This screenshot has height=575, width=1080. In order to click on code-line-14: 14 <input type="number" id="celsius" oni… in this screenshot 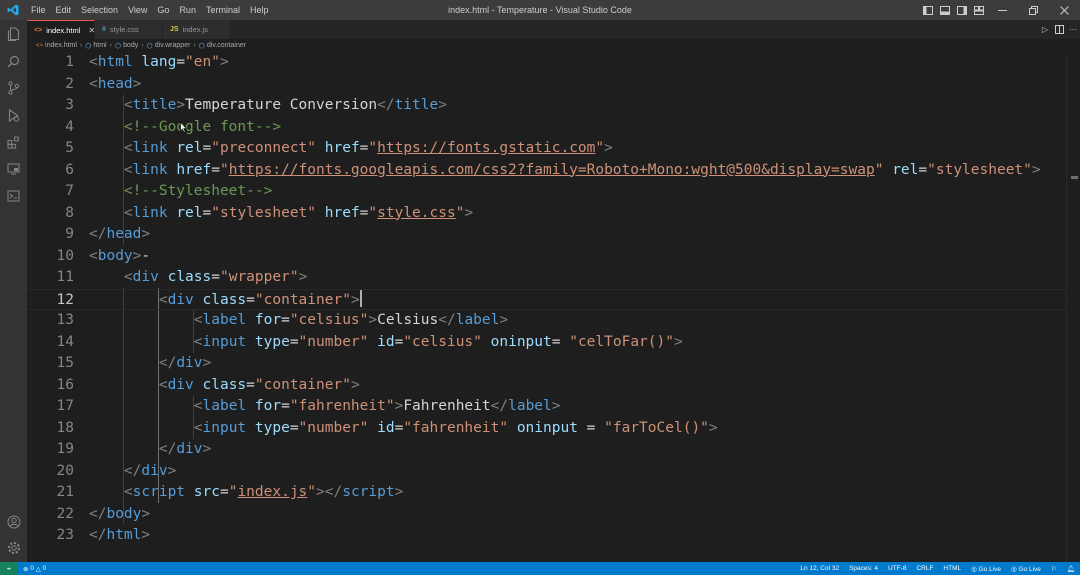, I will do `click(369, 341)`.